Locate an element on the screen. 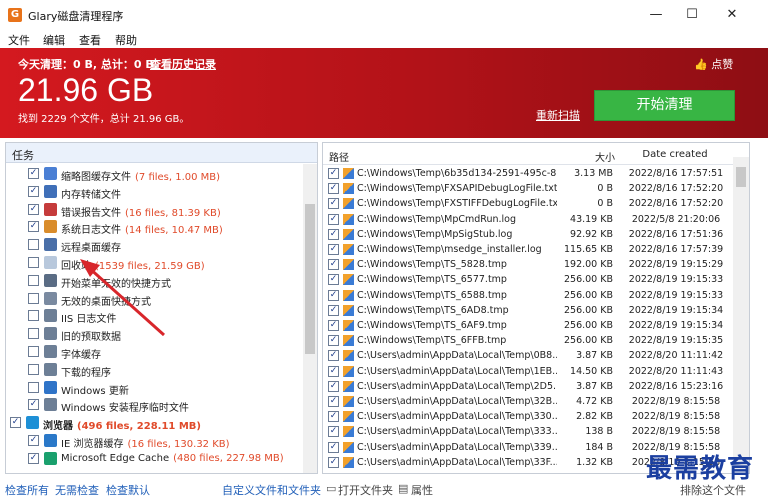 This screenshot has height=498, width=768. task-row: ✓ 系统日志文件 (14 files, 10.47 MB) is located at coordinates (155, 227).